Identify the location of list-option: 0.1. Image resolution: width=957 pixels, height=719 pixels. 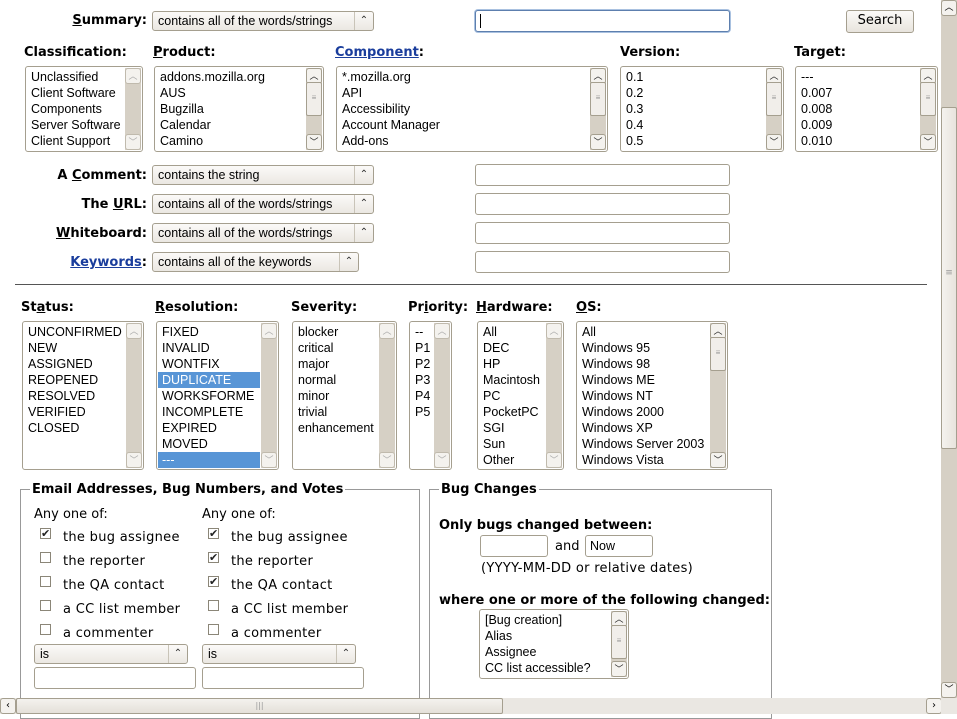
(693, 77).